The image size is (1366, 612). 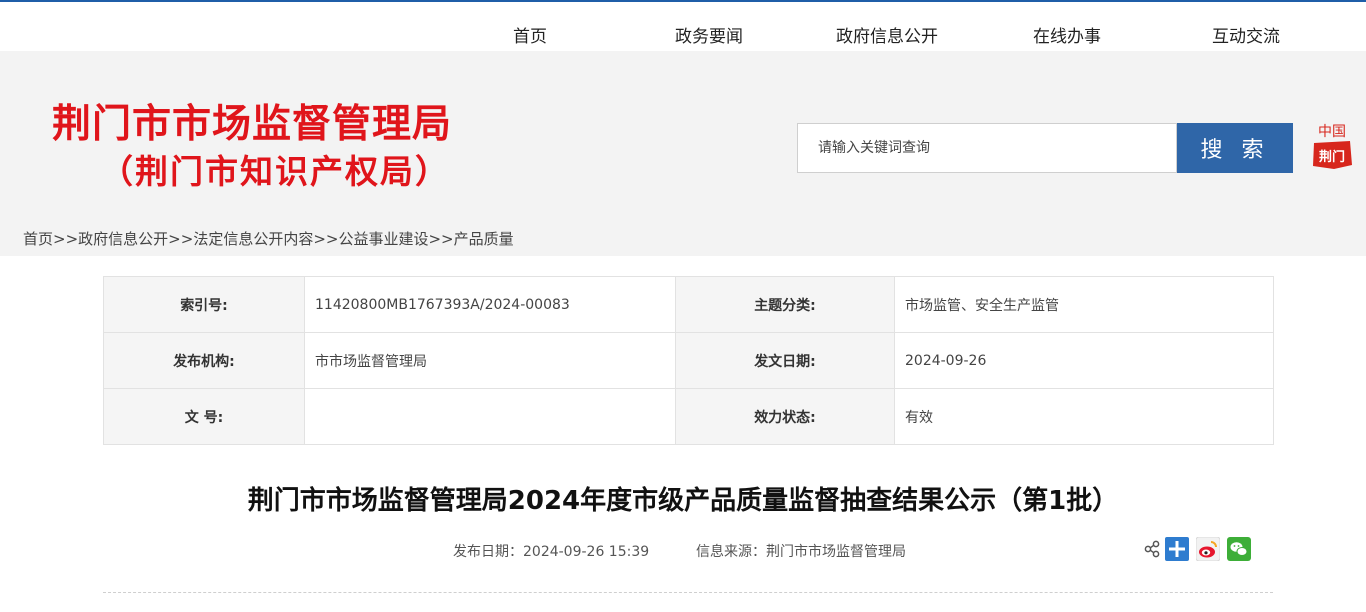 I want to click on logo-text-top: 中国, so click(x=1332, y=132).